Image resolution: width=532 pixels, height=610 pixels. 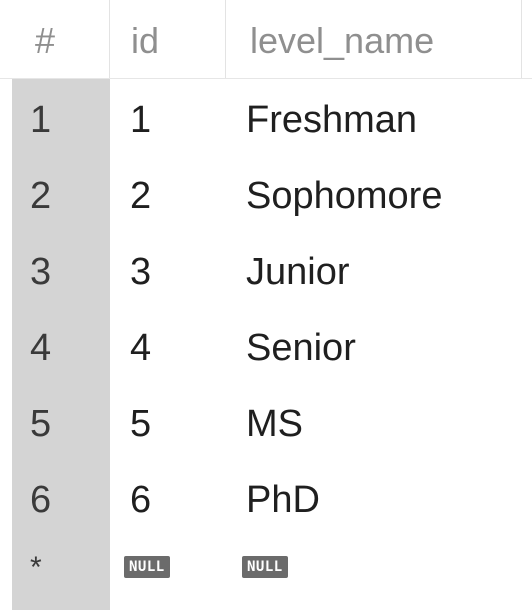 What do you see at coordinates (274, 424) in the screenshot?
I see `level-name-cell: MS` at bounding box center [274, 424].